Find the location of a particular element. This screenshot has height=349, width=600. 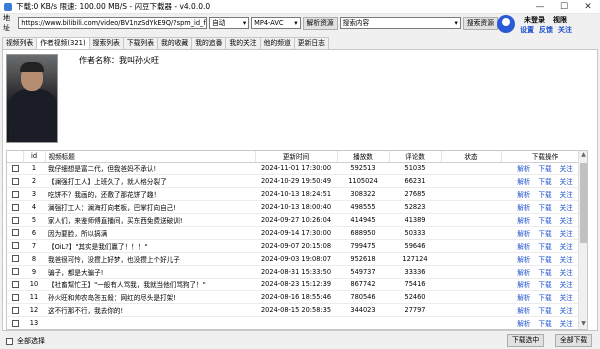

feedback-link: 反馈 is located at coordinates (546, 30).